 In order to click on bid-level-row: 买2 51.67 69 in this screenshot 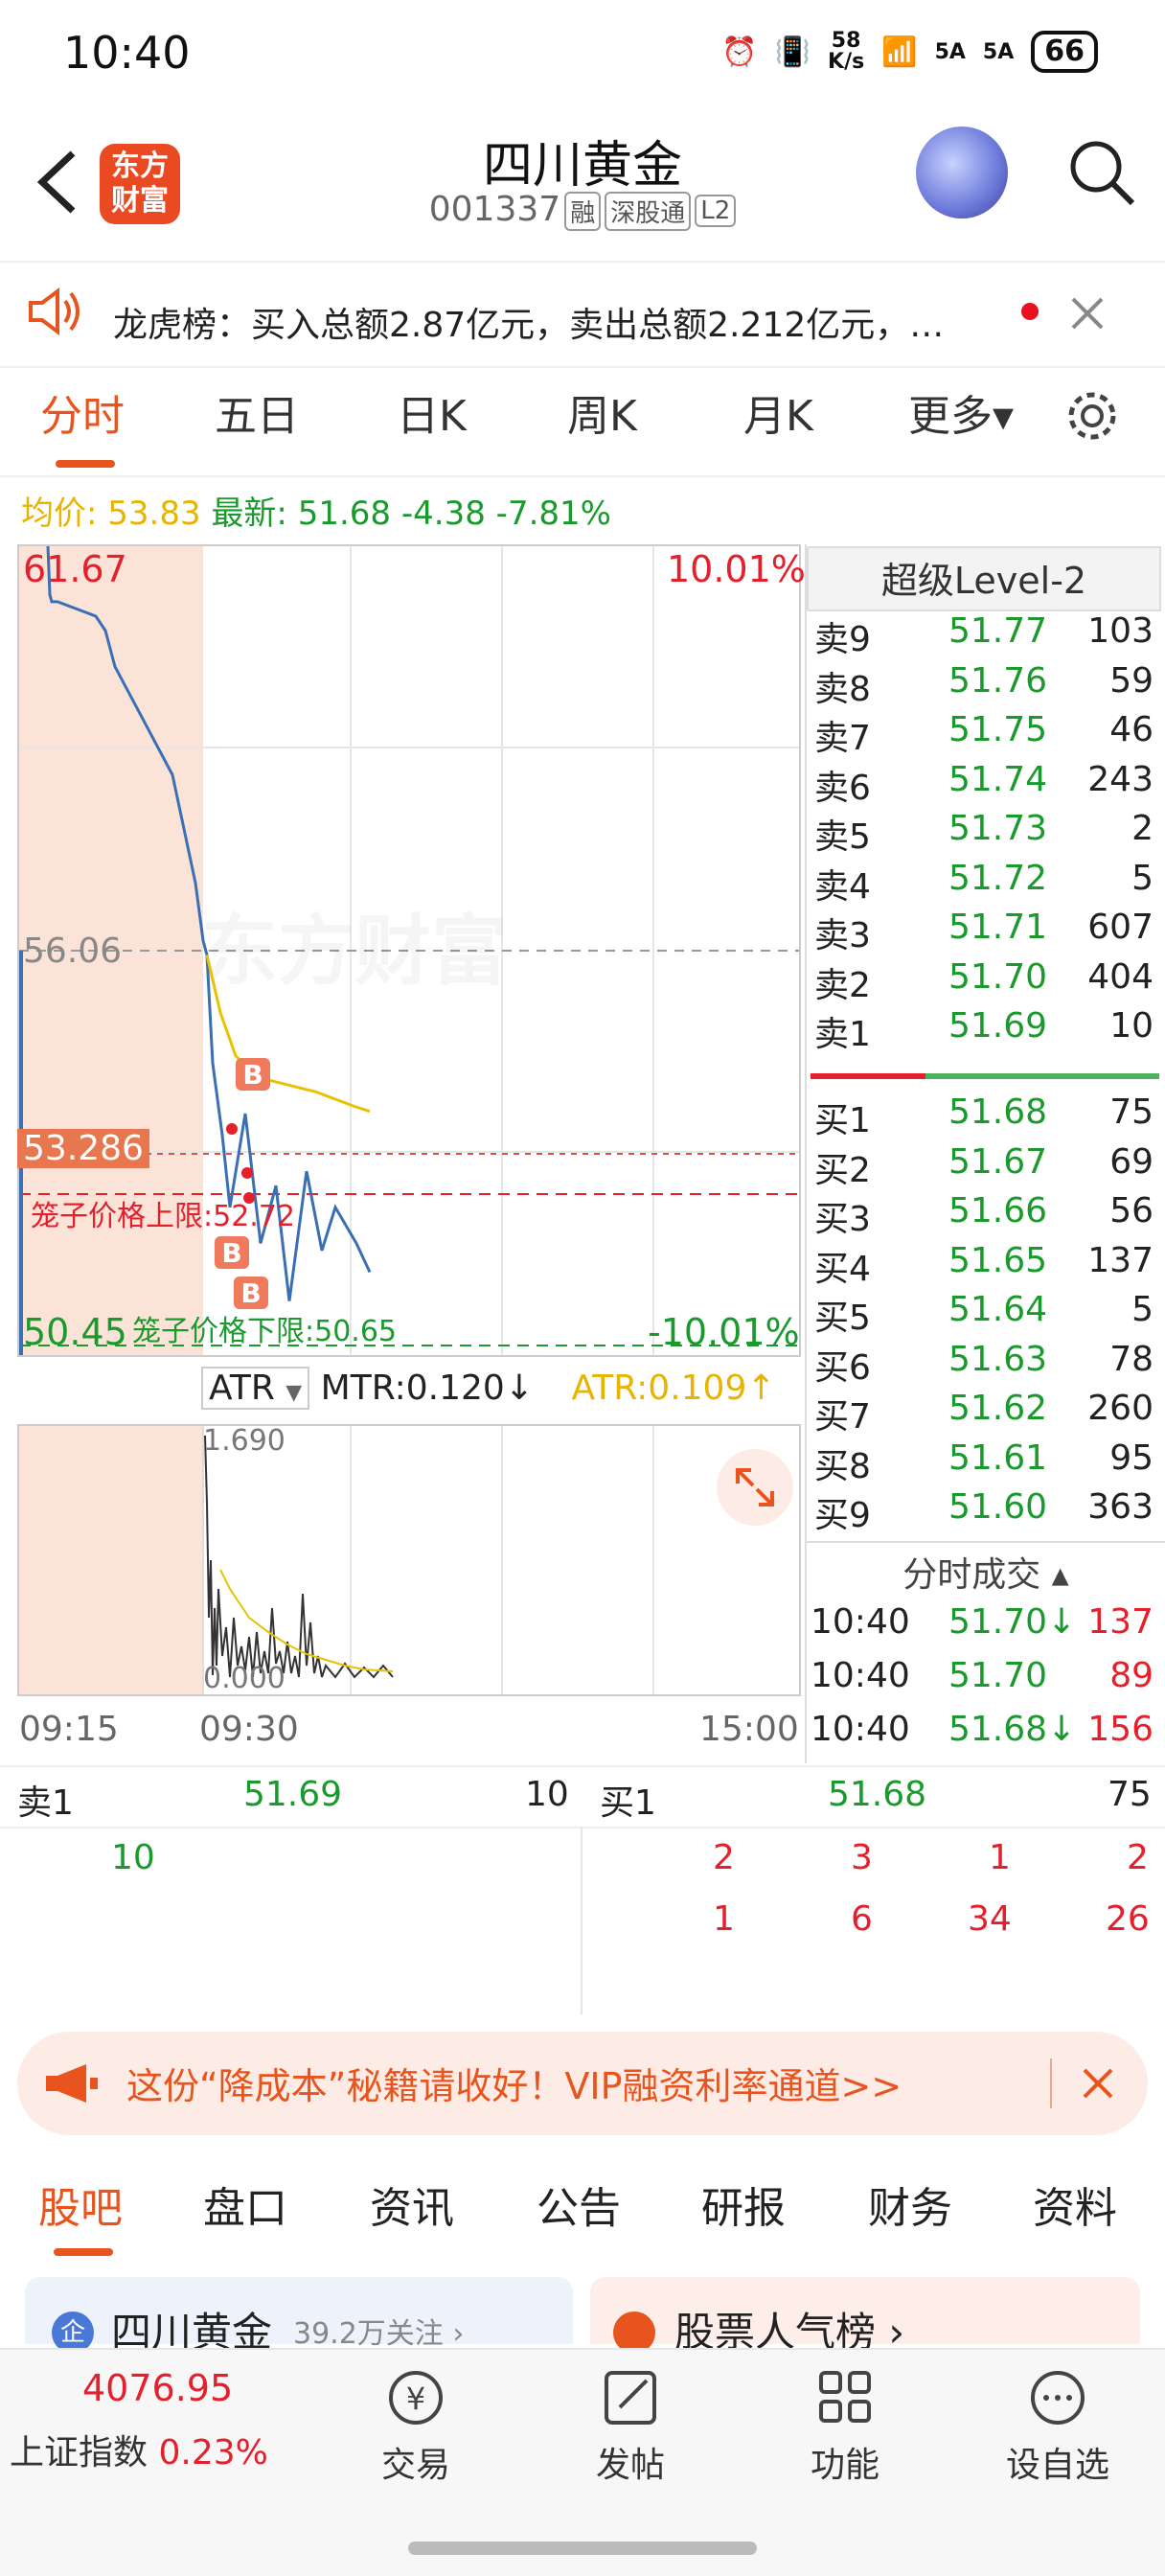, I will do `click(984, 1167)`.